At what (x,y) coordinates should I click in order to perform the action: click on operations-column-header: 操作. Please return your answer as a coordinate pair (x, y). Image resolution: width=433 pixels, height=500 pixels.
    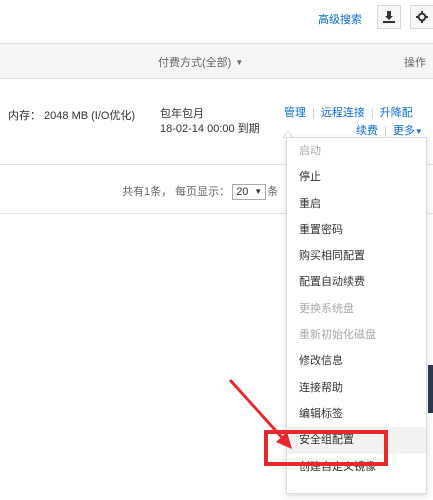
    Looking at the image, I should click on (415, 63).